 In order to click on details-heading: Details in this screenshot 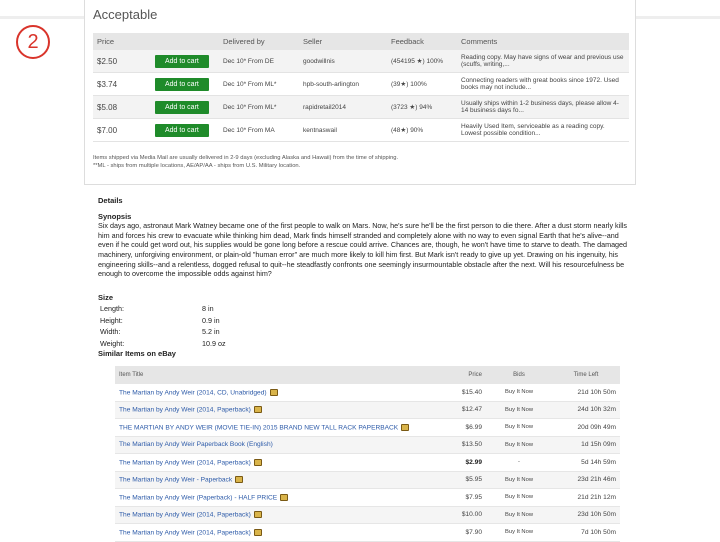, I will do `click(110, 200)`.